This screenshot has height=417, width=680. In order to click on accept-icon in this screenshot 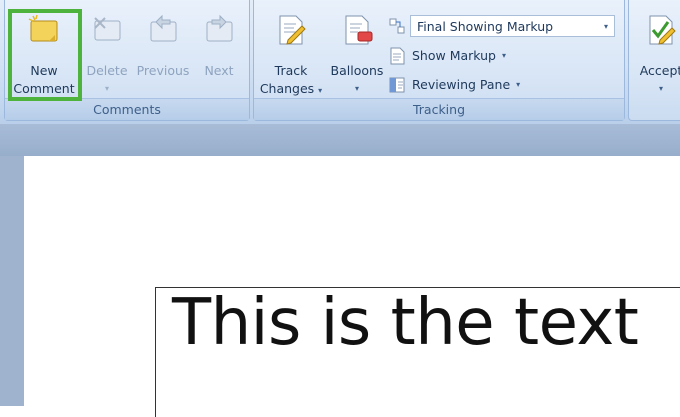, I will do `click(662, 30)`.